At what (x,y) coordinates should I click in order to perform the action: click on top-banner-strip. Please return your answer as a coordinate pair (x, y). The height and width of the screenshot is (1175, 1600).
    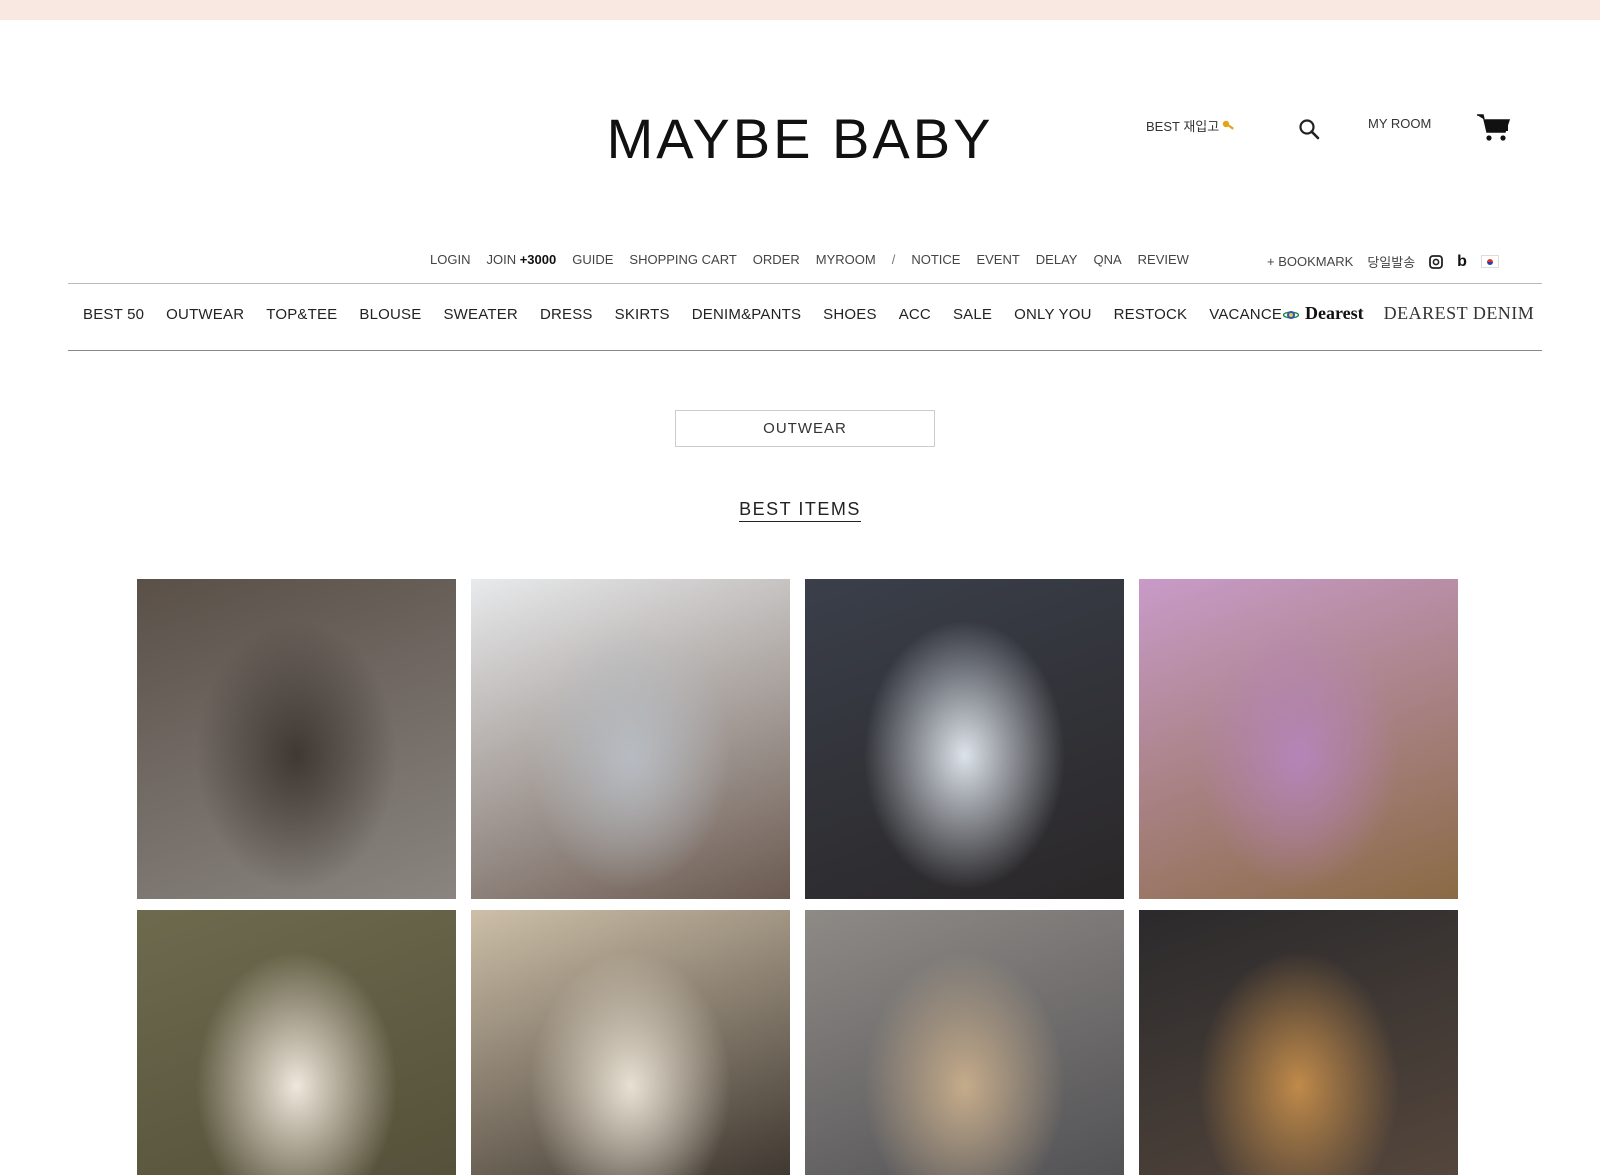
    Looking at the image, I should click on (800, 10).